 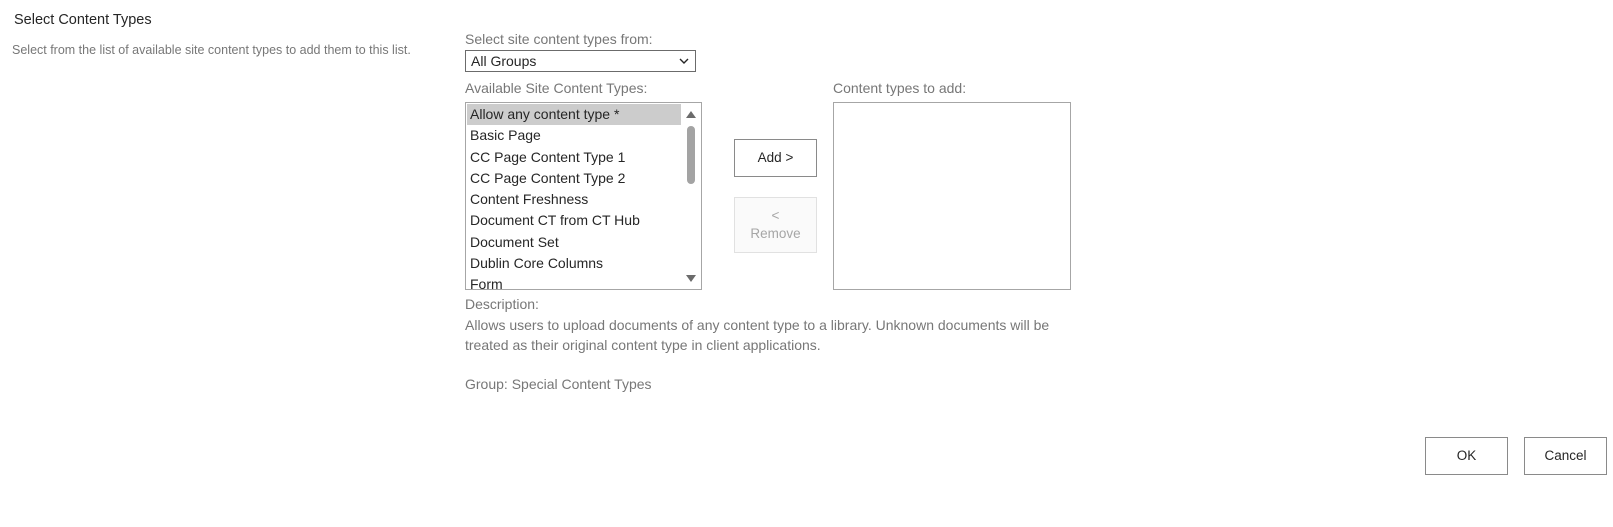 What do you see at coordinates (574, 115) in the screenshot?
I see `list-item: Allow any content type *` at bounding box center [574, 115].